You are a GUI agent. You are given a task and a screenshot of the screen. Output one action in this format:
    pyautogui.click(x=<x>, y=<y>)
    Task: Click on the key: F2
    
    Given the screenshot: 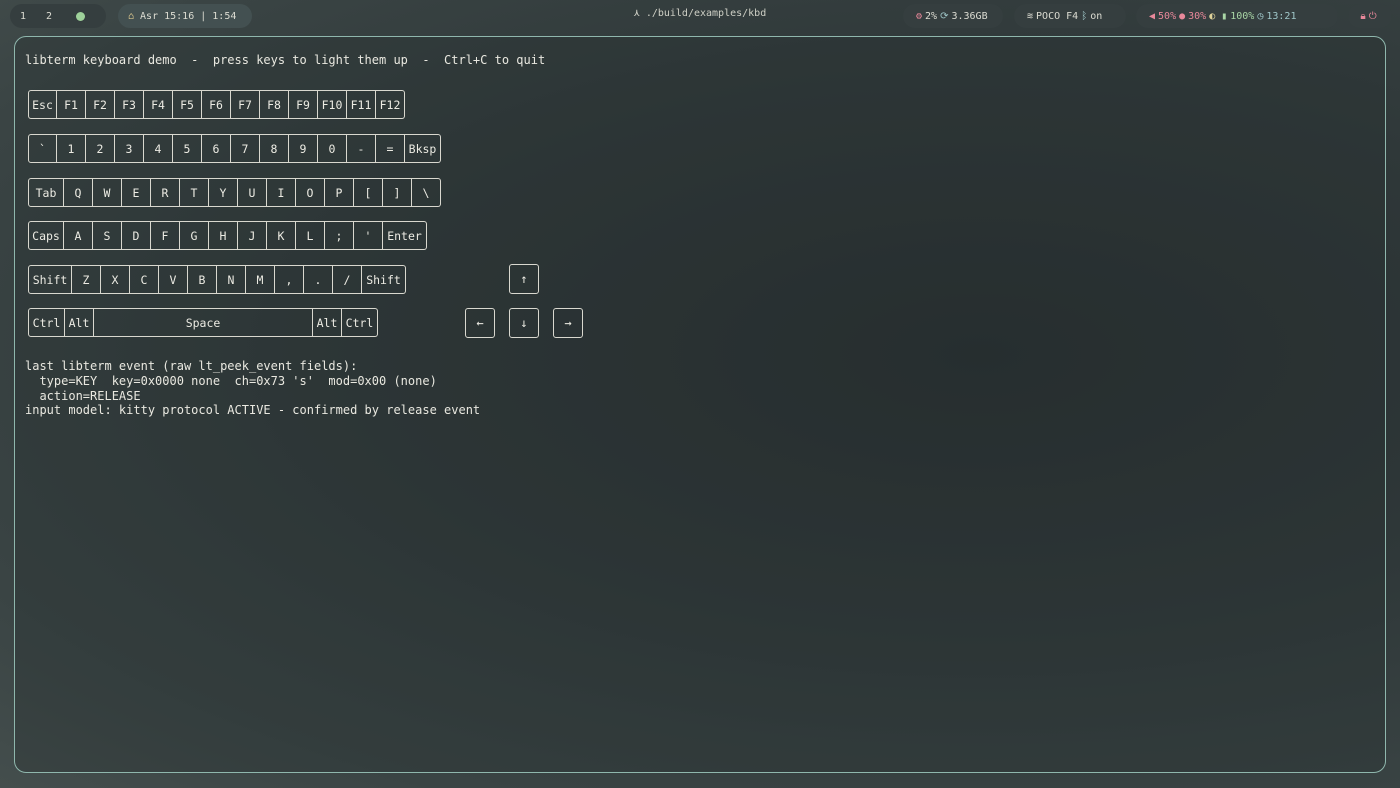 What is the action you would take?
    pyautogui.click(x=100, y=104)
    